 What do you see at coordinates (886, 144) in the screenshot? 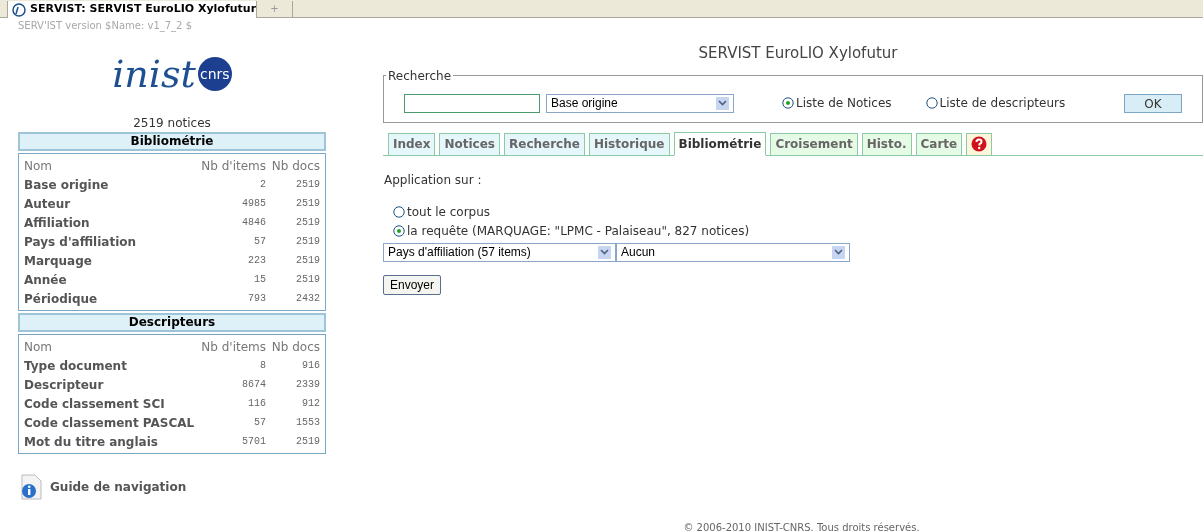
I see `tab: Histo.` at bounding box center [886, 144].